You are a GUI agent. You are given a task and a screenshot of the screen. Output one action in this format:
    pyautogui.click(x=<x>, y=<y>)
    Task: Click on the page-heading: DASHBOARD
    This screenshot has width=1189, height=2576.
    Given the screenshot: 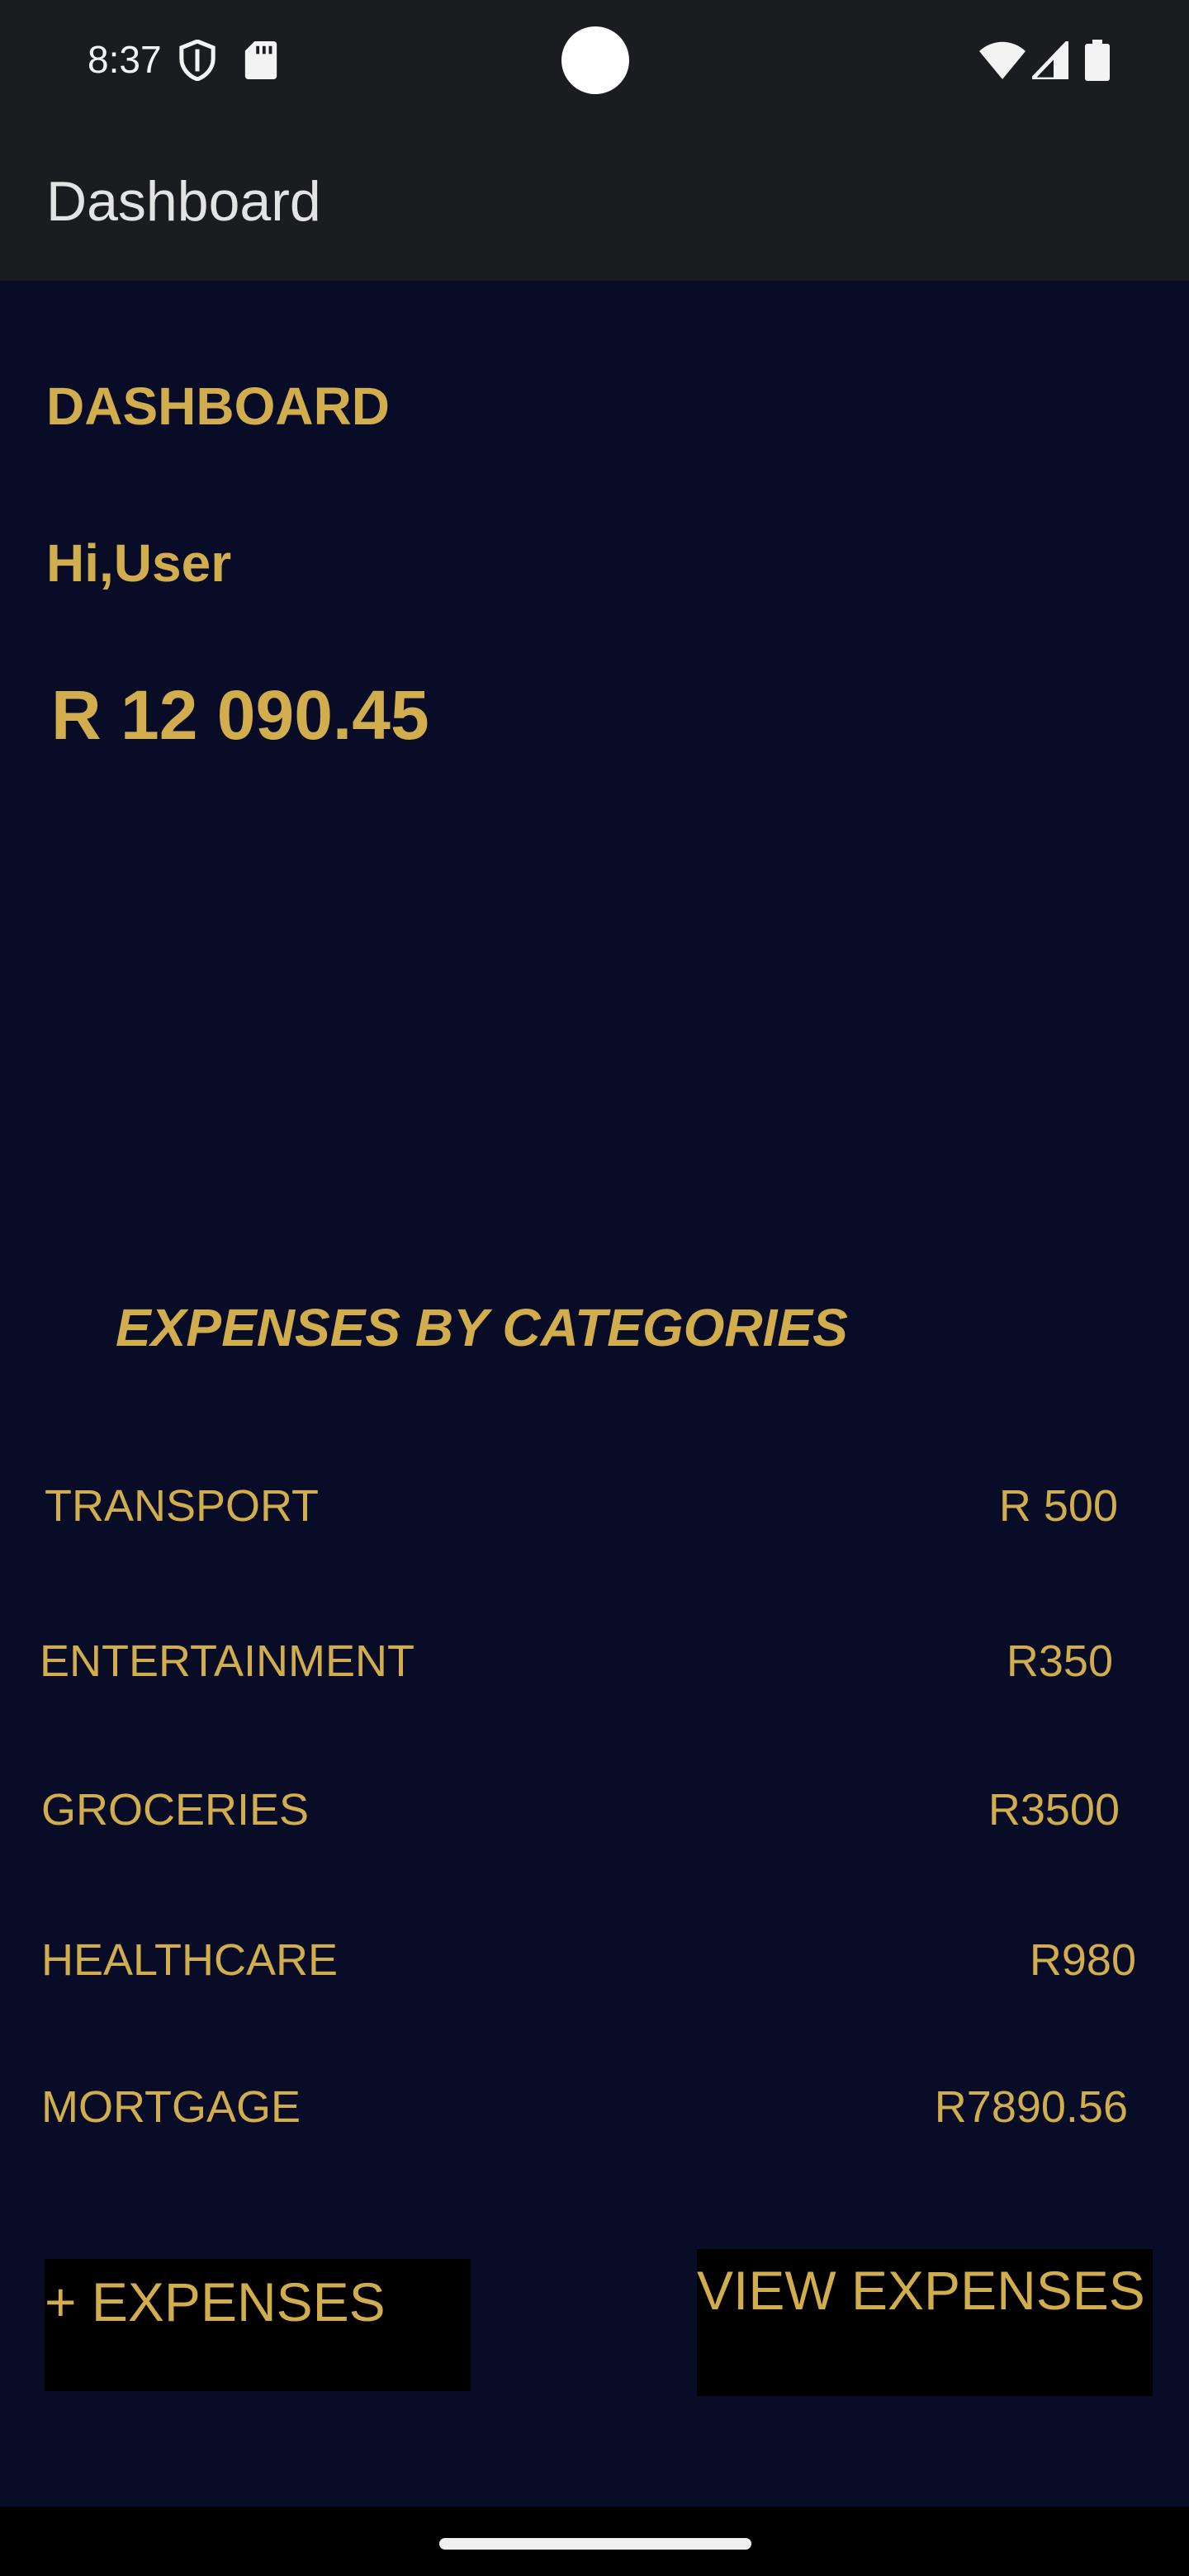 What is the action you would take?
    pyautogui.click(x=218, y=406)
    